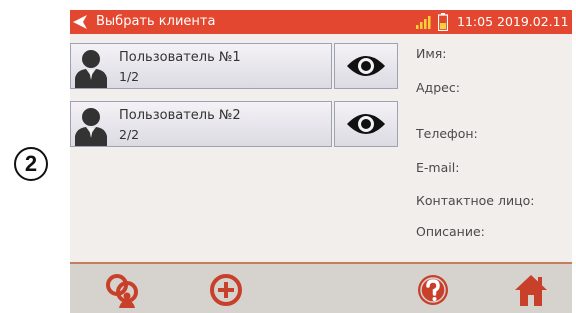 Image resolution: width=576 pixels, height=313 pixels. Describe the element at coordinates (80, 22) in the screenshot. I see `back-arrow-icon` at that location.